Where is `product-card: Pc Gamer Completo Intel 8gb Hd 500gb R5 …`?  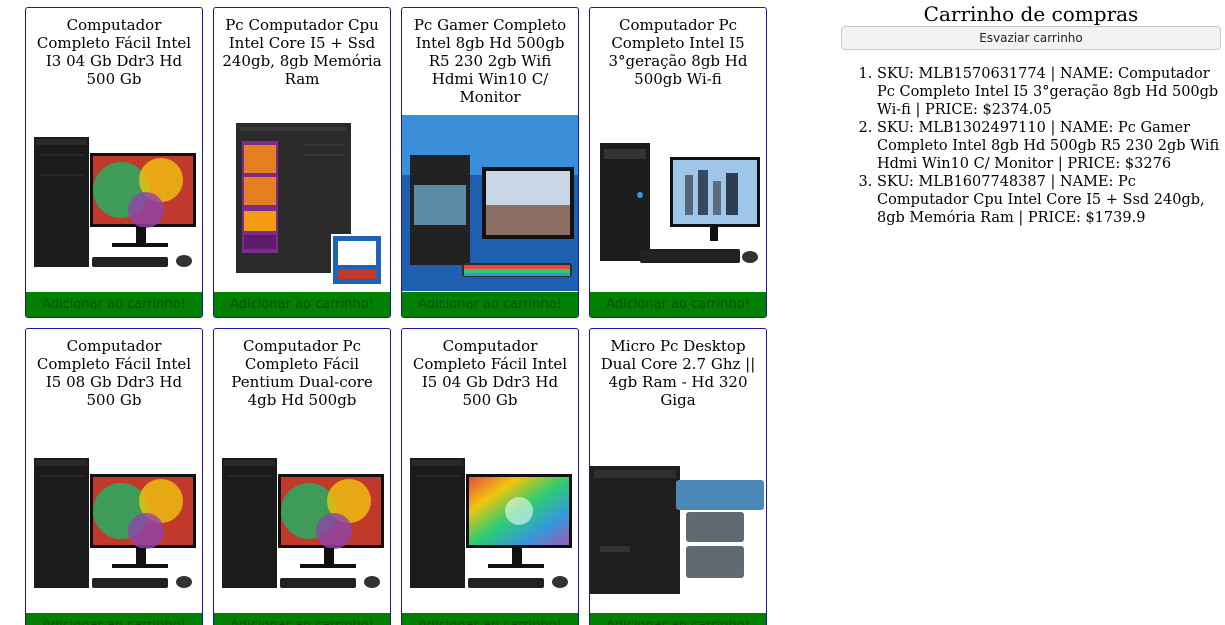
product-card: Pc Gamer Completo Intel 8gb Hd 500gb R5 … is located at coordinates (490, 162).